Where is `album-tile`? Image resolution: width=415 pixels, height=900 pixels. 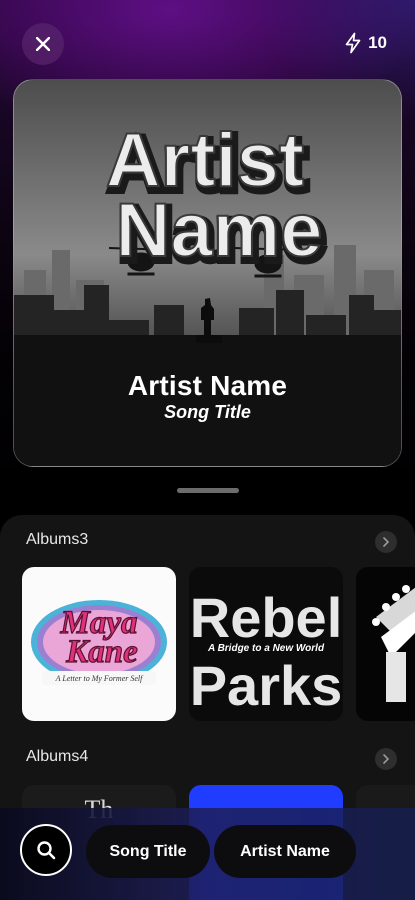 album-tile is located at coordinates (385, 644).